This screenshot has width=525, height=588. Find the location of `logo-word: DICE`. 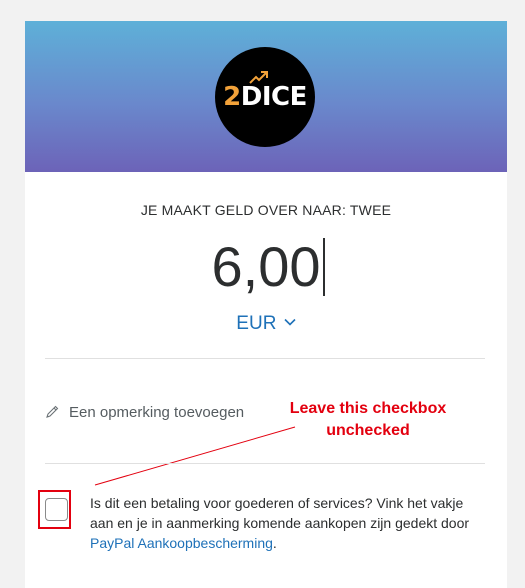

logo-word: DICE is located at coordinates (274, 97).